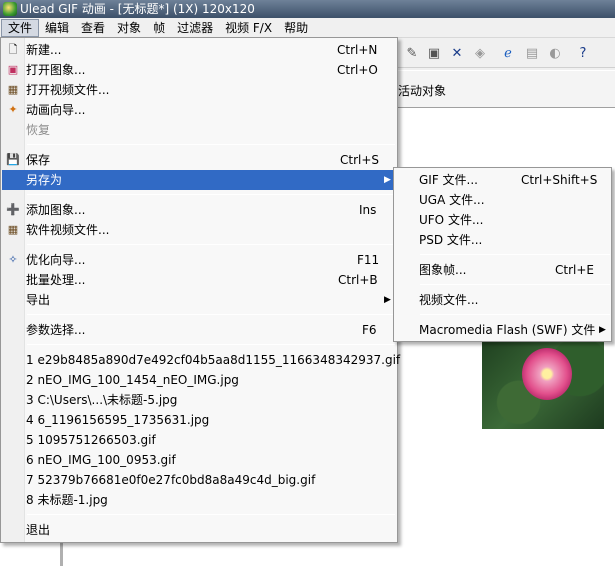  I want to click on toolbar-edit-icon: ✎, so click(412, 54).